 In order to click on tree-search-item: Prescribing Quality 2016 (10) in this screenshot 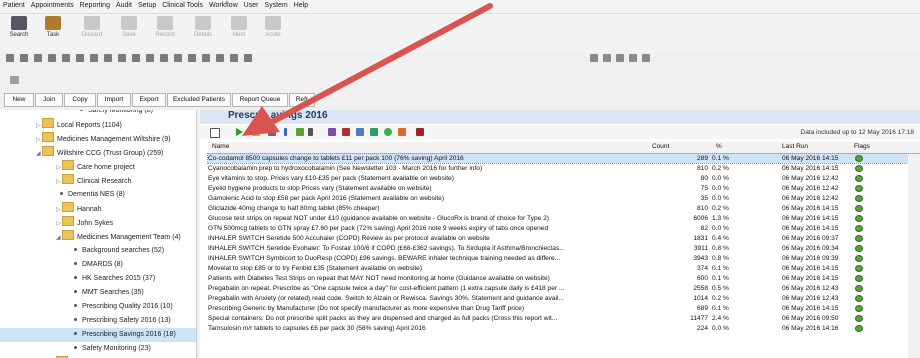, I will do `click(98, 307)`.